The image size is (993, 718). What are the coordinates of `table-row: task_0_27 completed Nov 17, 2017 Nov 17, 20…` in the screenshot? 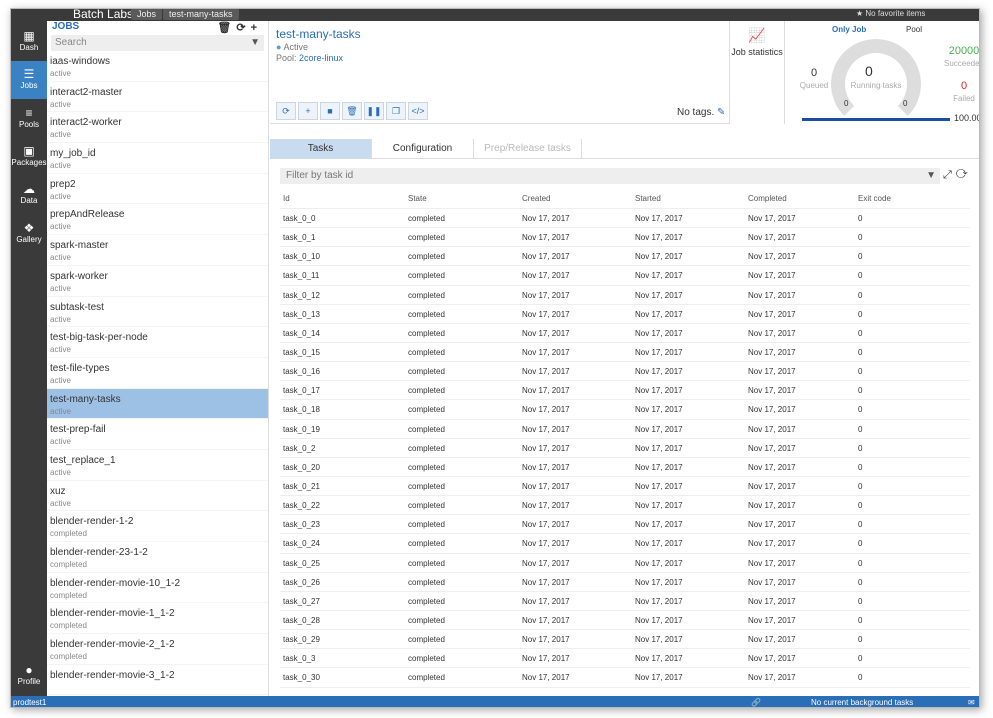 It's located at (625, 601).